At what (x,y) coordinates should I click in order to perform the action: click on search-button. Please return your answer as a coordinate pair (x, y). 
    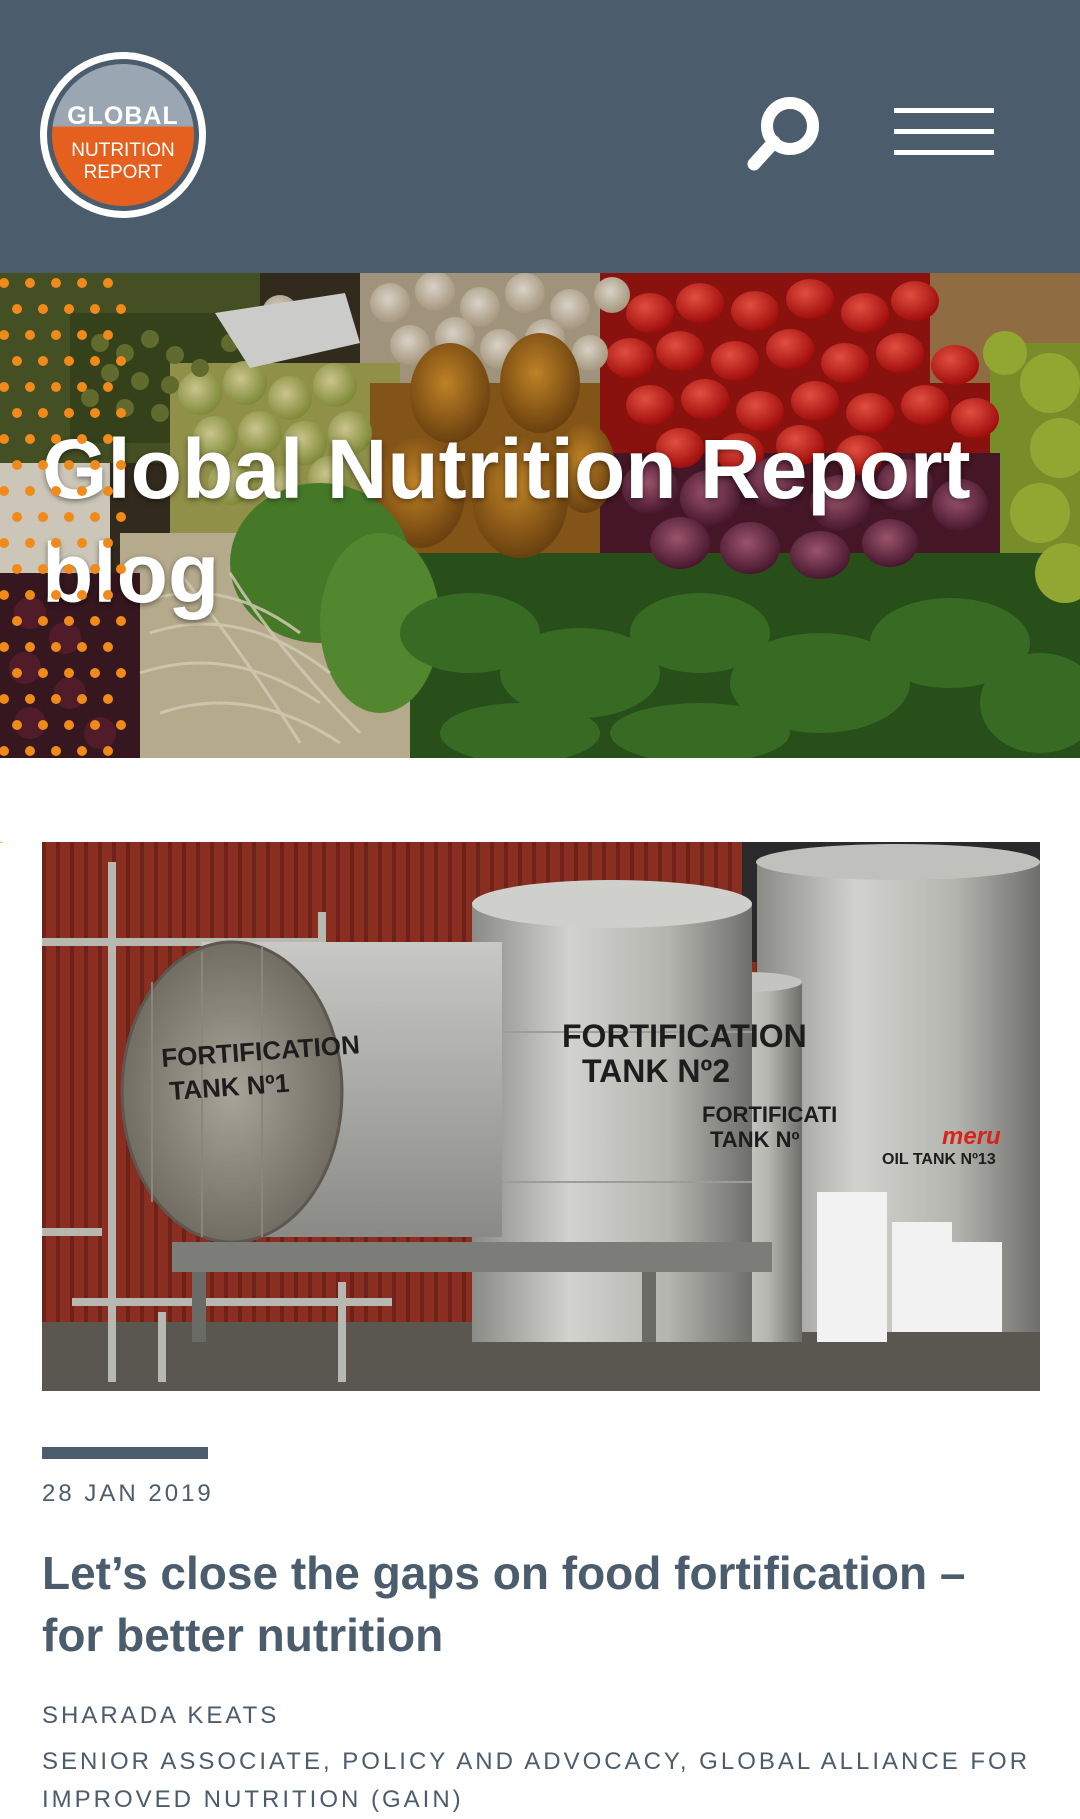
    Looking at the image, I should click on (784, 134).